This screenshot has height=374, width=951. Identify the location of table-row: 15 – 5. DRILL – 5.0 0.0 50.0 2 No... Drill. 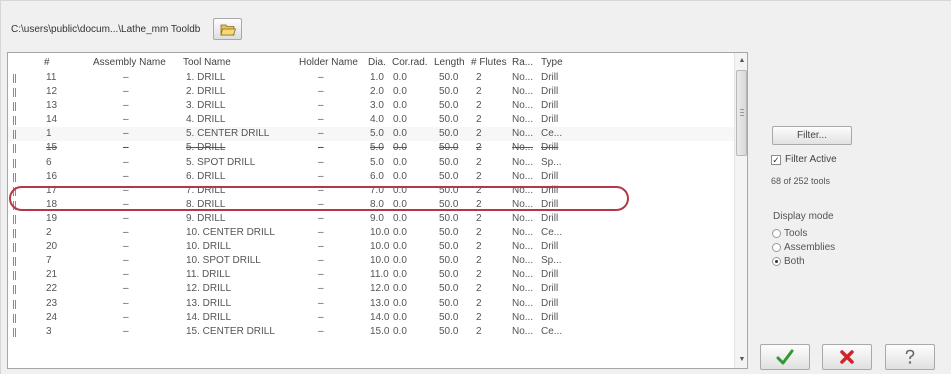
(371, 148).